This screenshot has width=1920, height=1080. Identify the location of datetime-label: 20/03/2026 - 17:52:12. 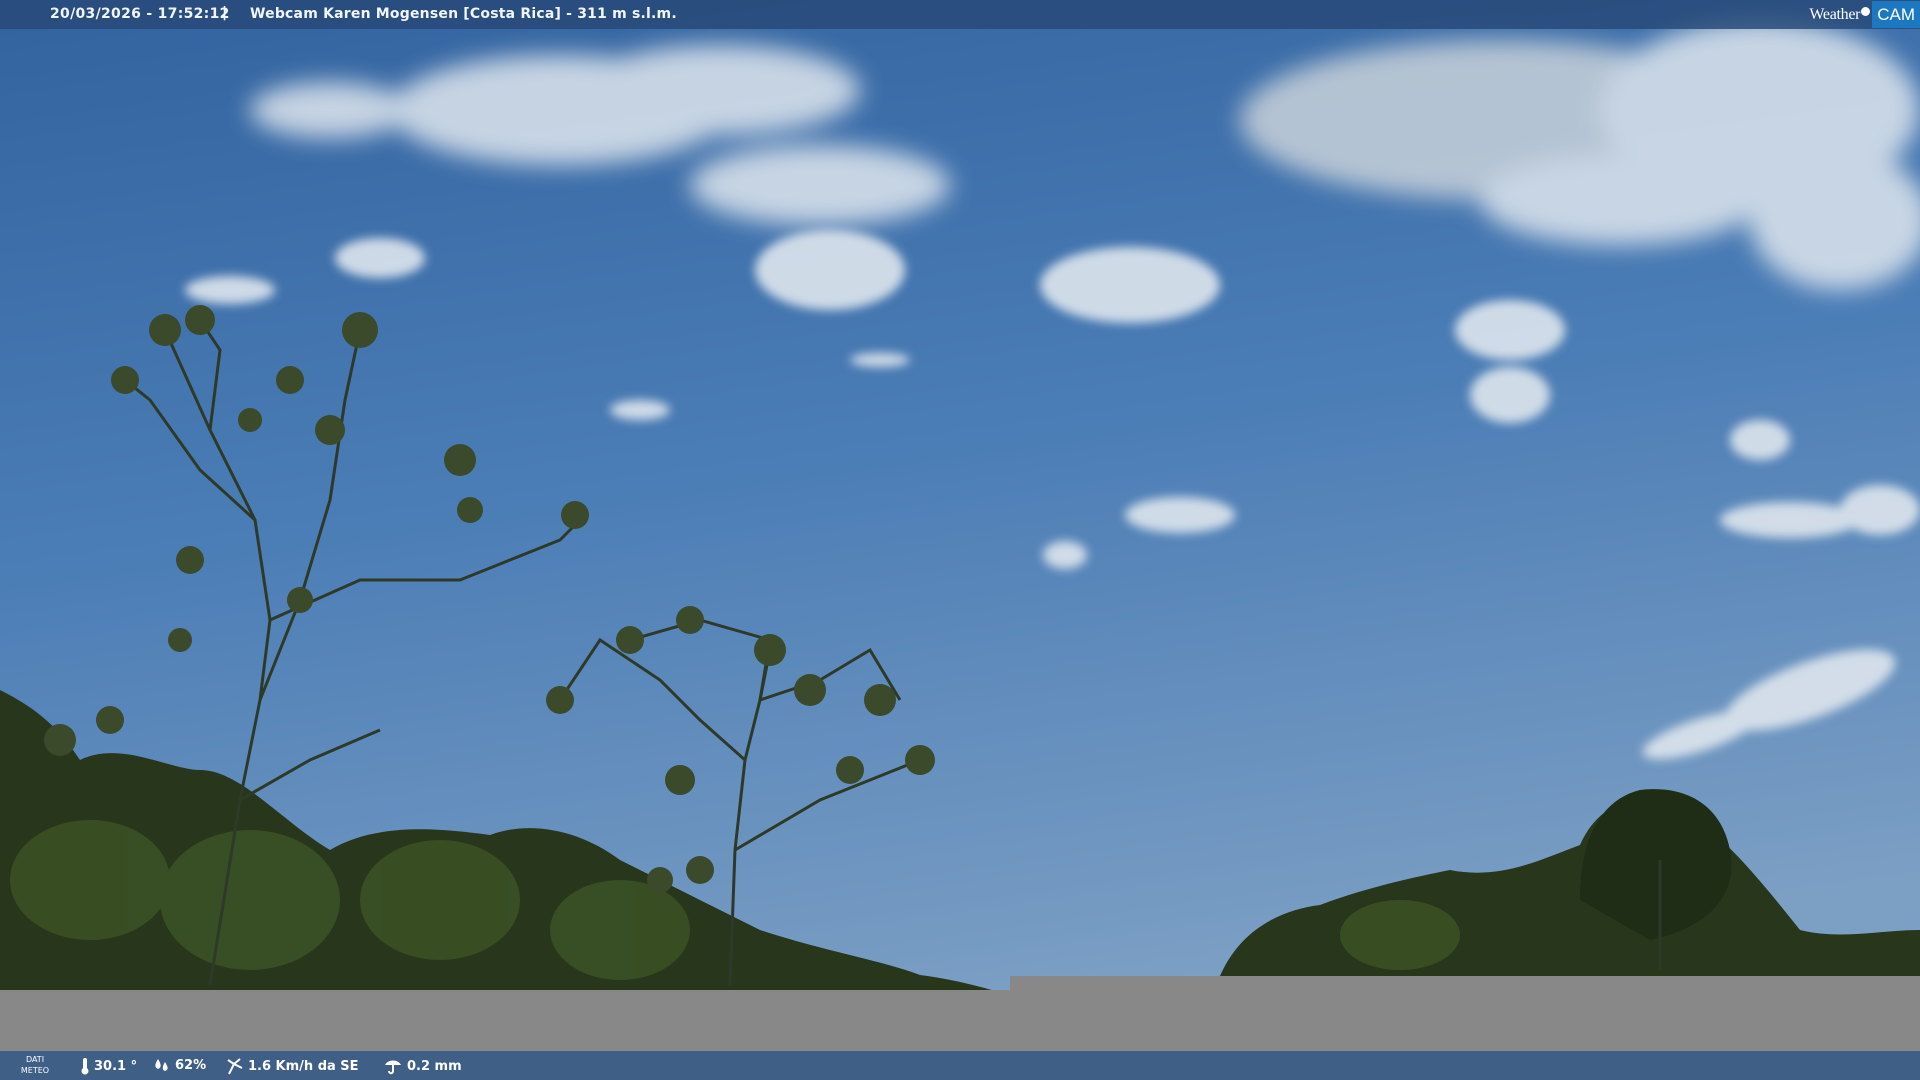
(140, 14).